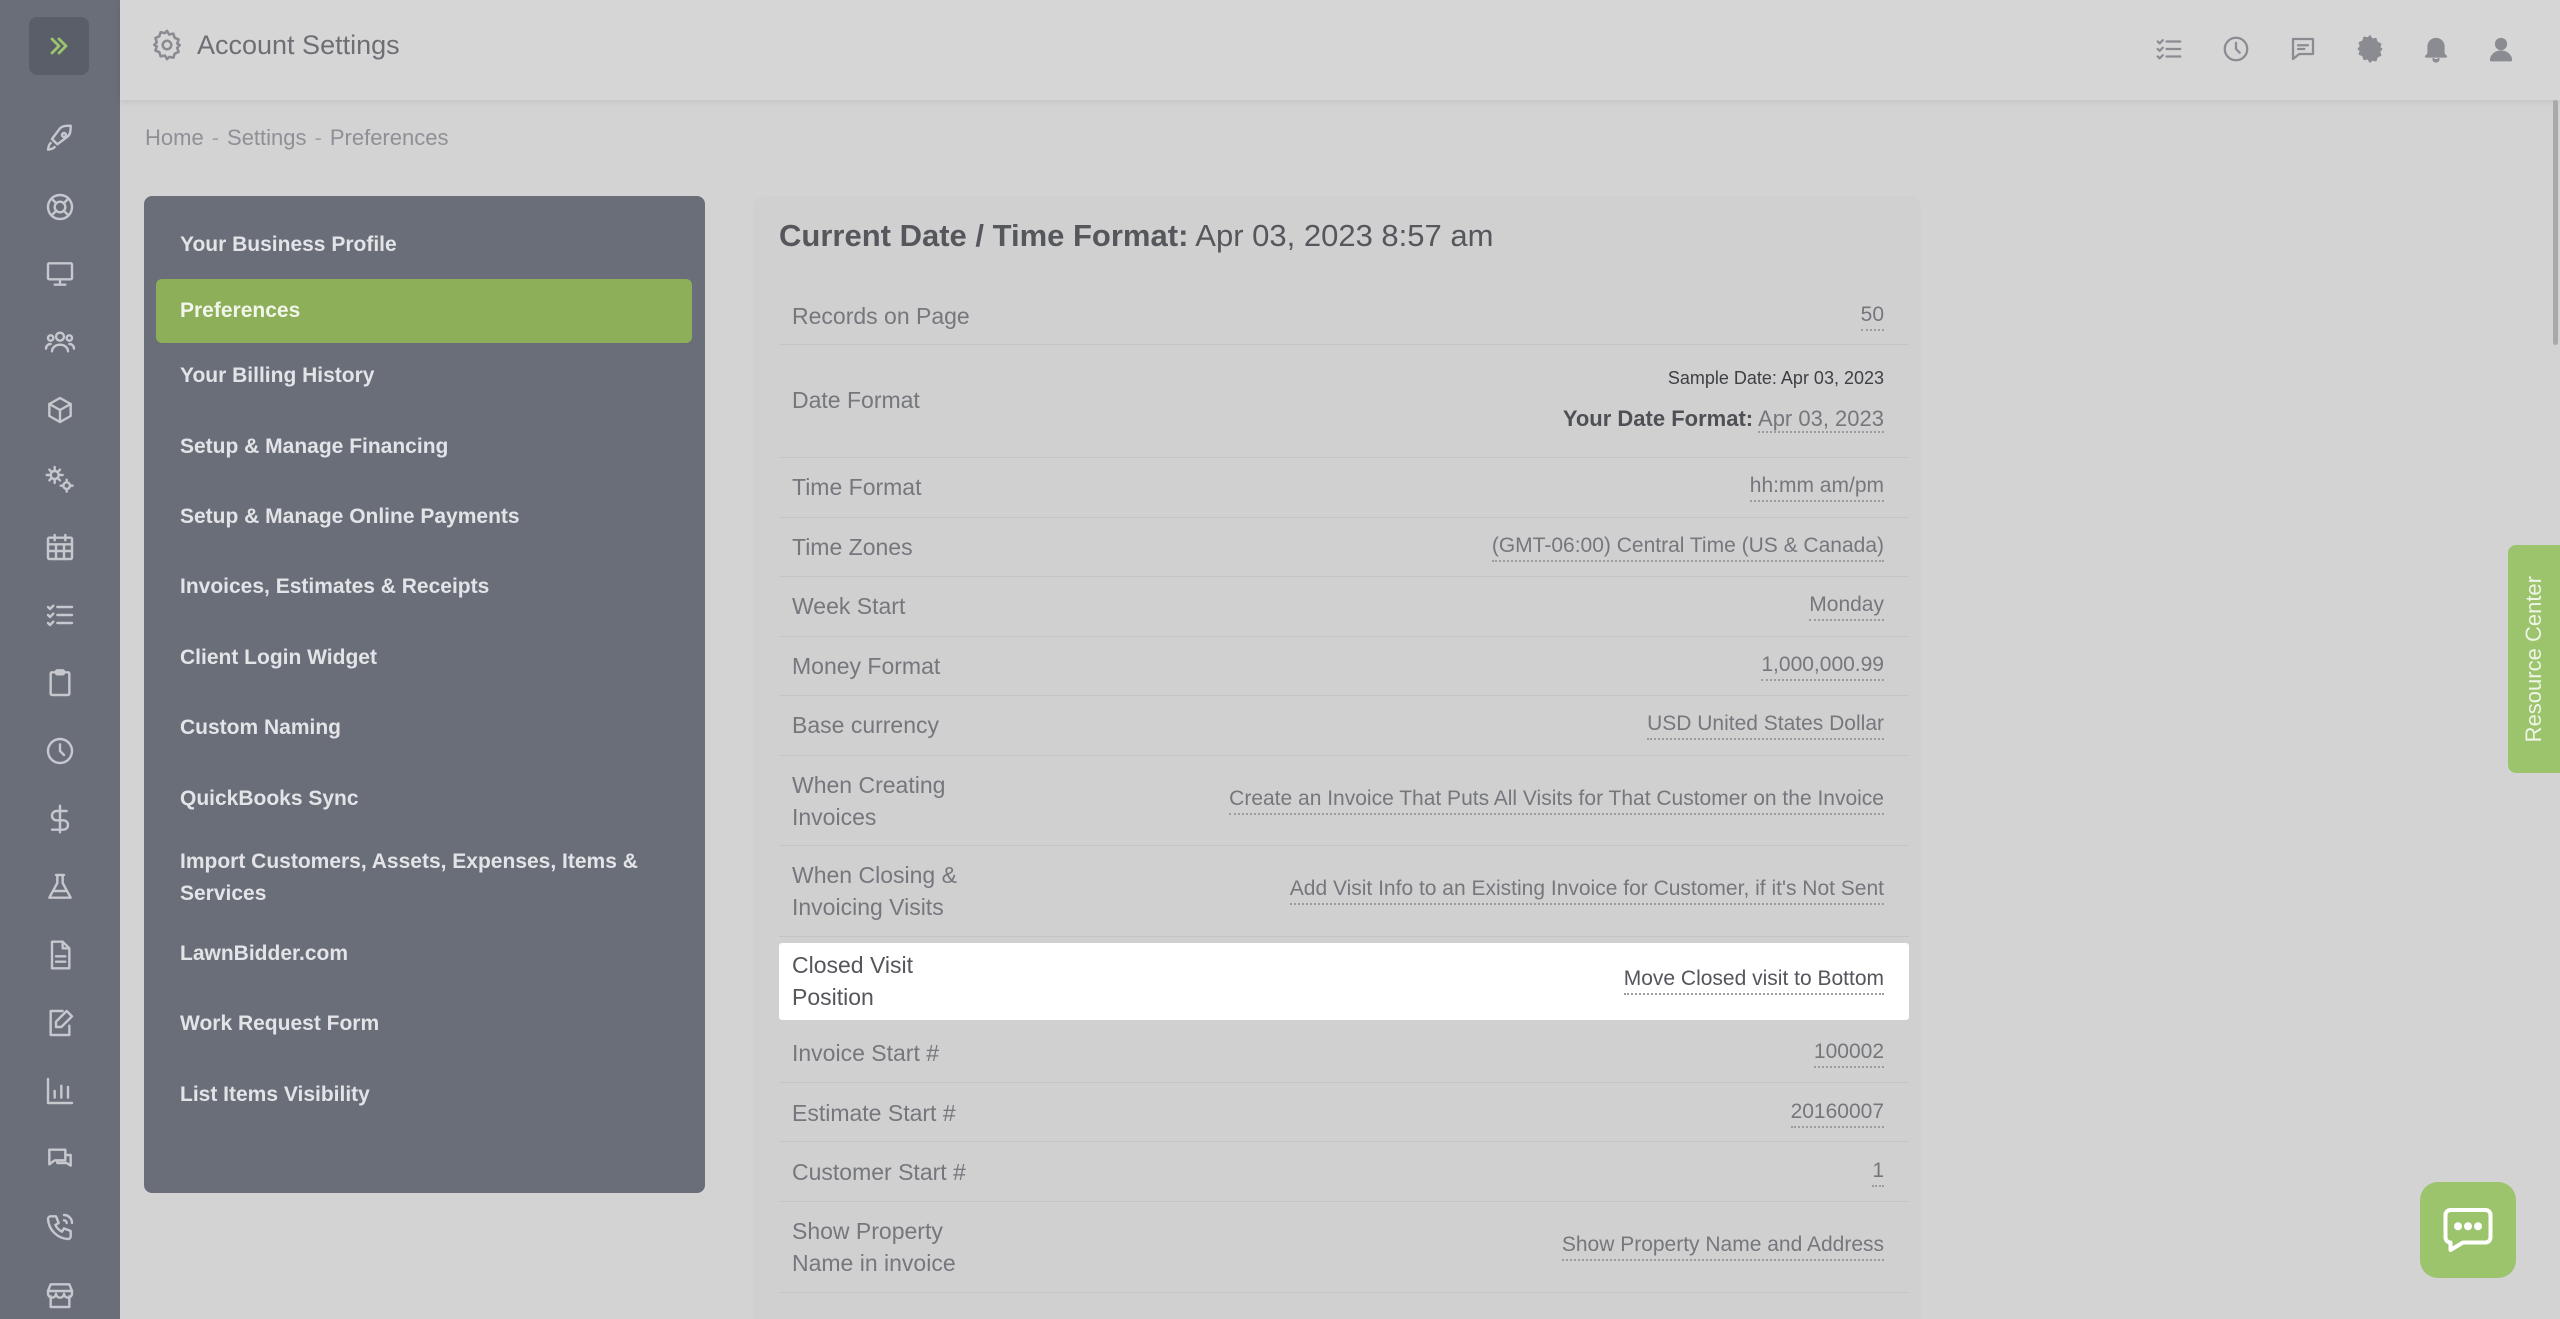 Image resolution: width=2560 pixels, height=1319 pixels. What do you see at coordinates (60, 1227) in the screenshot?
I see `phone-icon` at bounding box center [60, 1227].